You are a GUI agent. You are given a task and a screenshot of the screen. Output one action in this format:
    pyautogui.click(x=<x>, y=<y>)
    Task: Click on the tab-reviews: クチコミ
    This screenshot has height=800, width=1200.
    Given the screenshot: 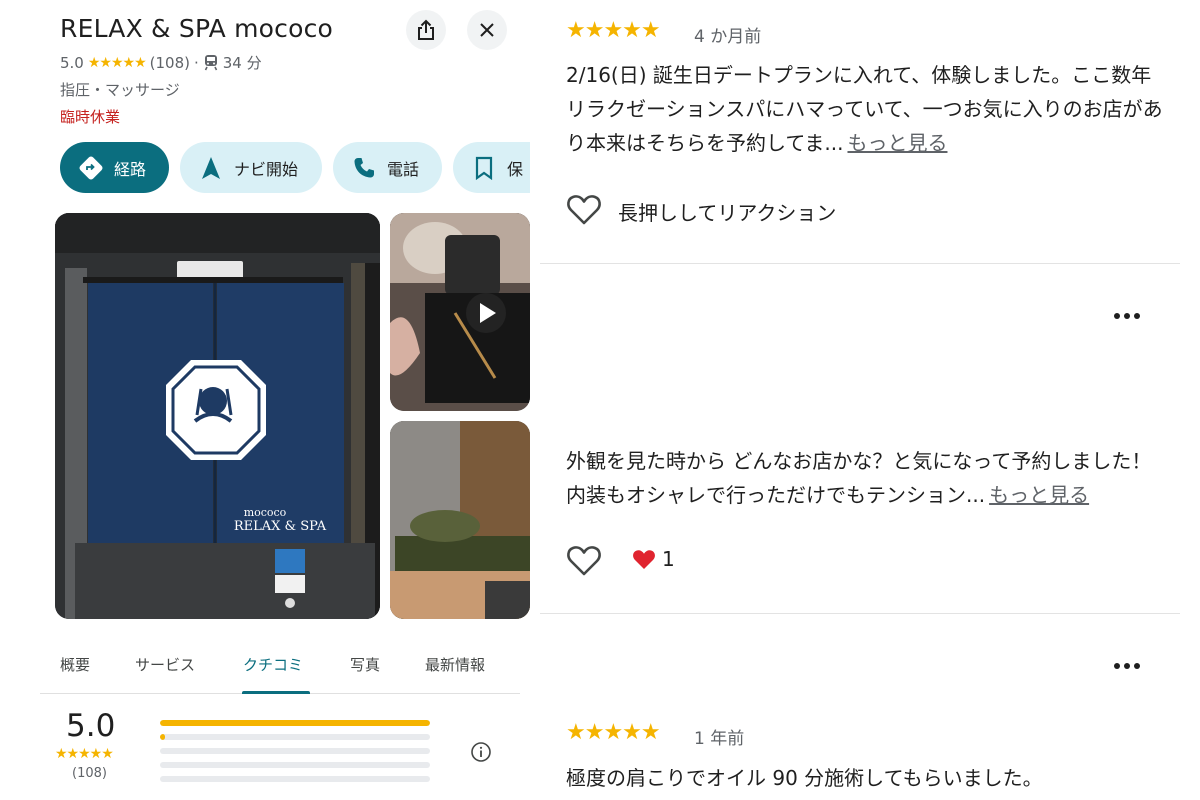 What is the action you would take?
    pyautogui.click(x=273, y=664)
    